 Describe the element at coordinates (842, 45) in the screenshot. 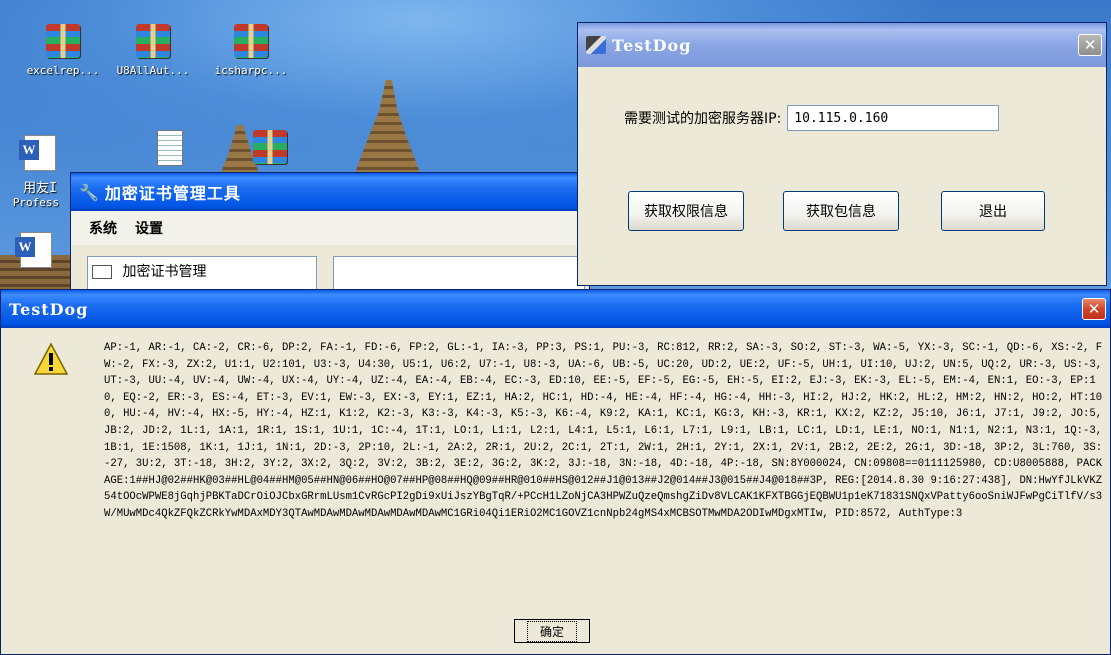

I see `testdog-titlebar: TestDog ✕` at that location.